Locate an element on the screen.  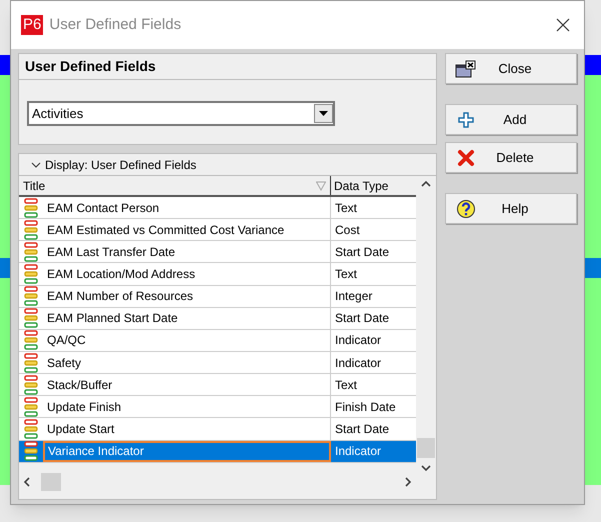
table-row: Stack/Buffer Text is located at coordinates (217, 385).